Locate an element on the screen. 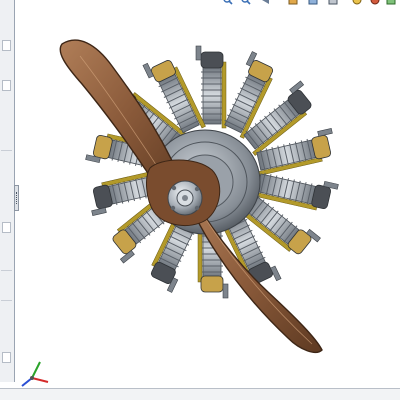  view-orientation-icon is located at coordinates (313, 2).